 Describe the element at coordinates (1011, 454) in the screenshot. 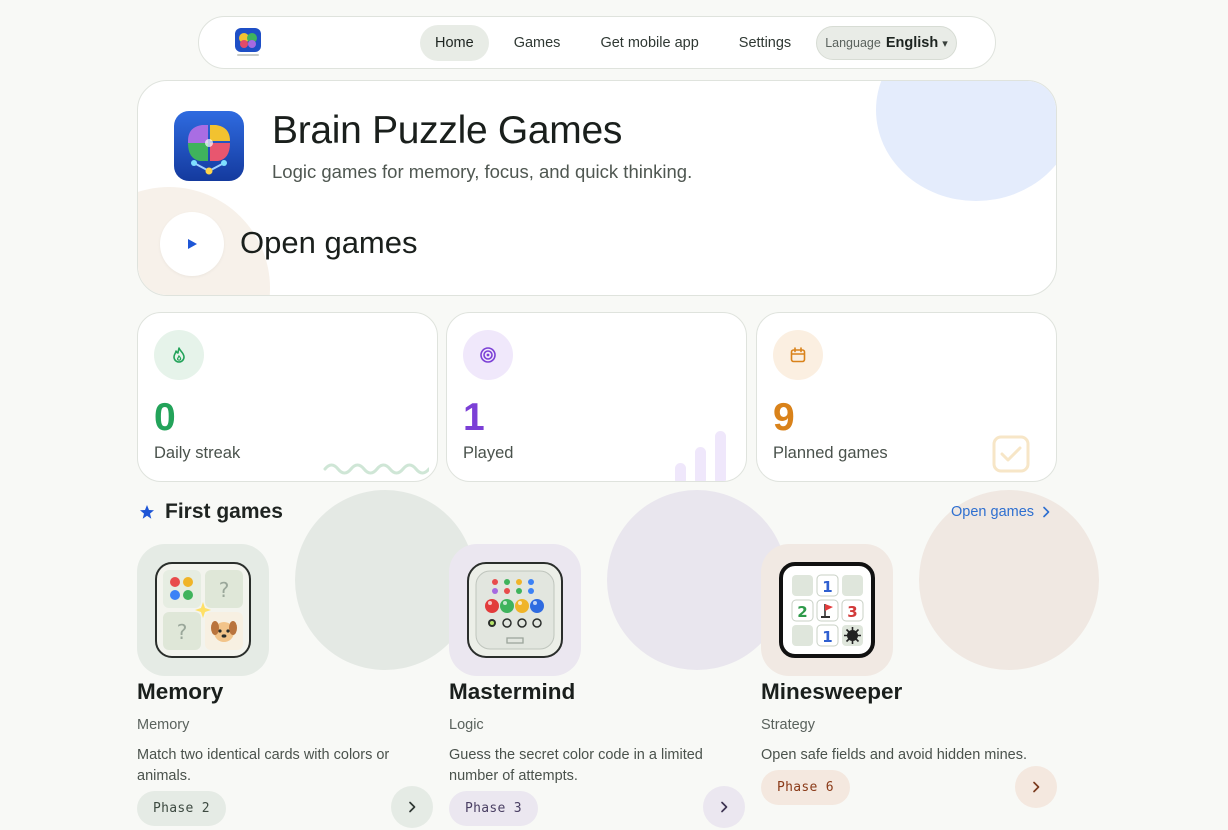

I see `checkbox-decoration` at that location.